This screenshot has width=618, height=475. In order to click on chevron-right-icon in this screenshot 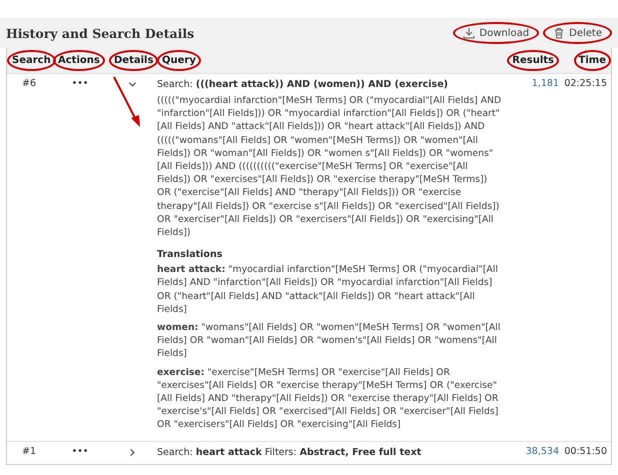, I will do `click(132, 452)`.